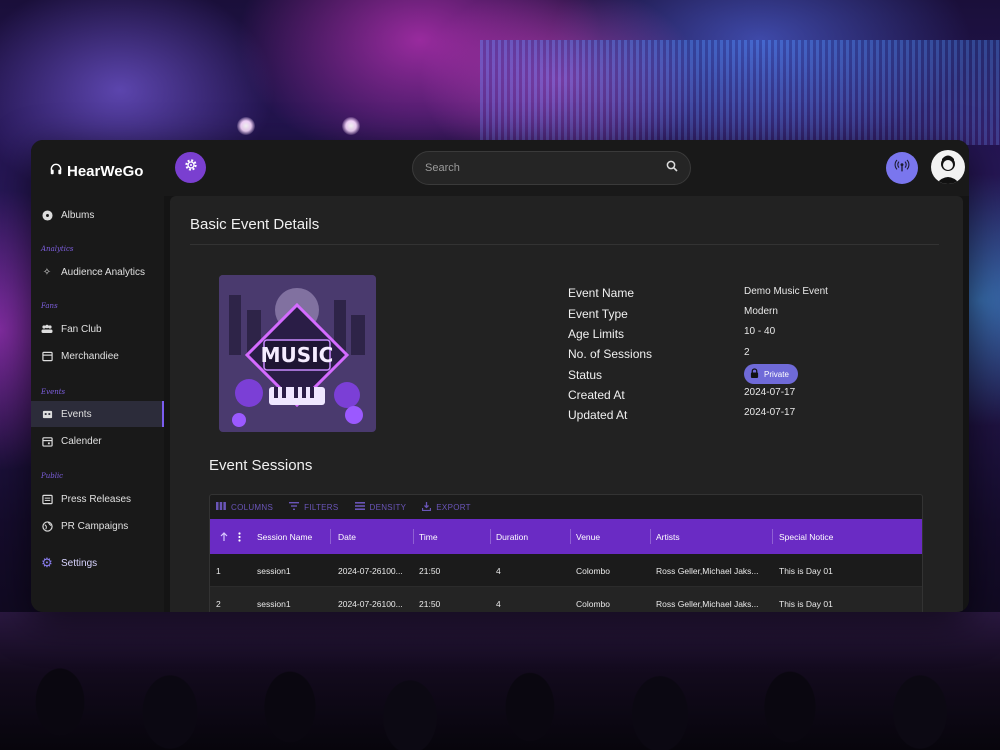  I want to click on section-label-fans: Fans, so click(49, 306).